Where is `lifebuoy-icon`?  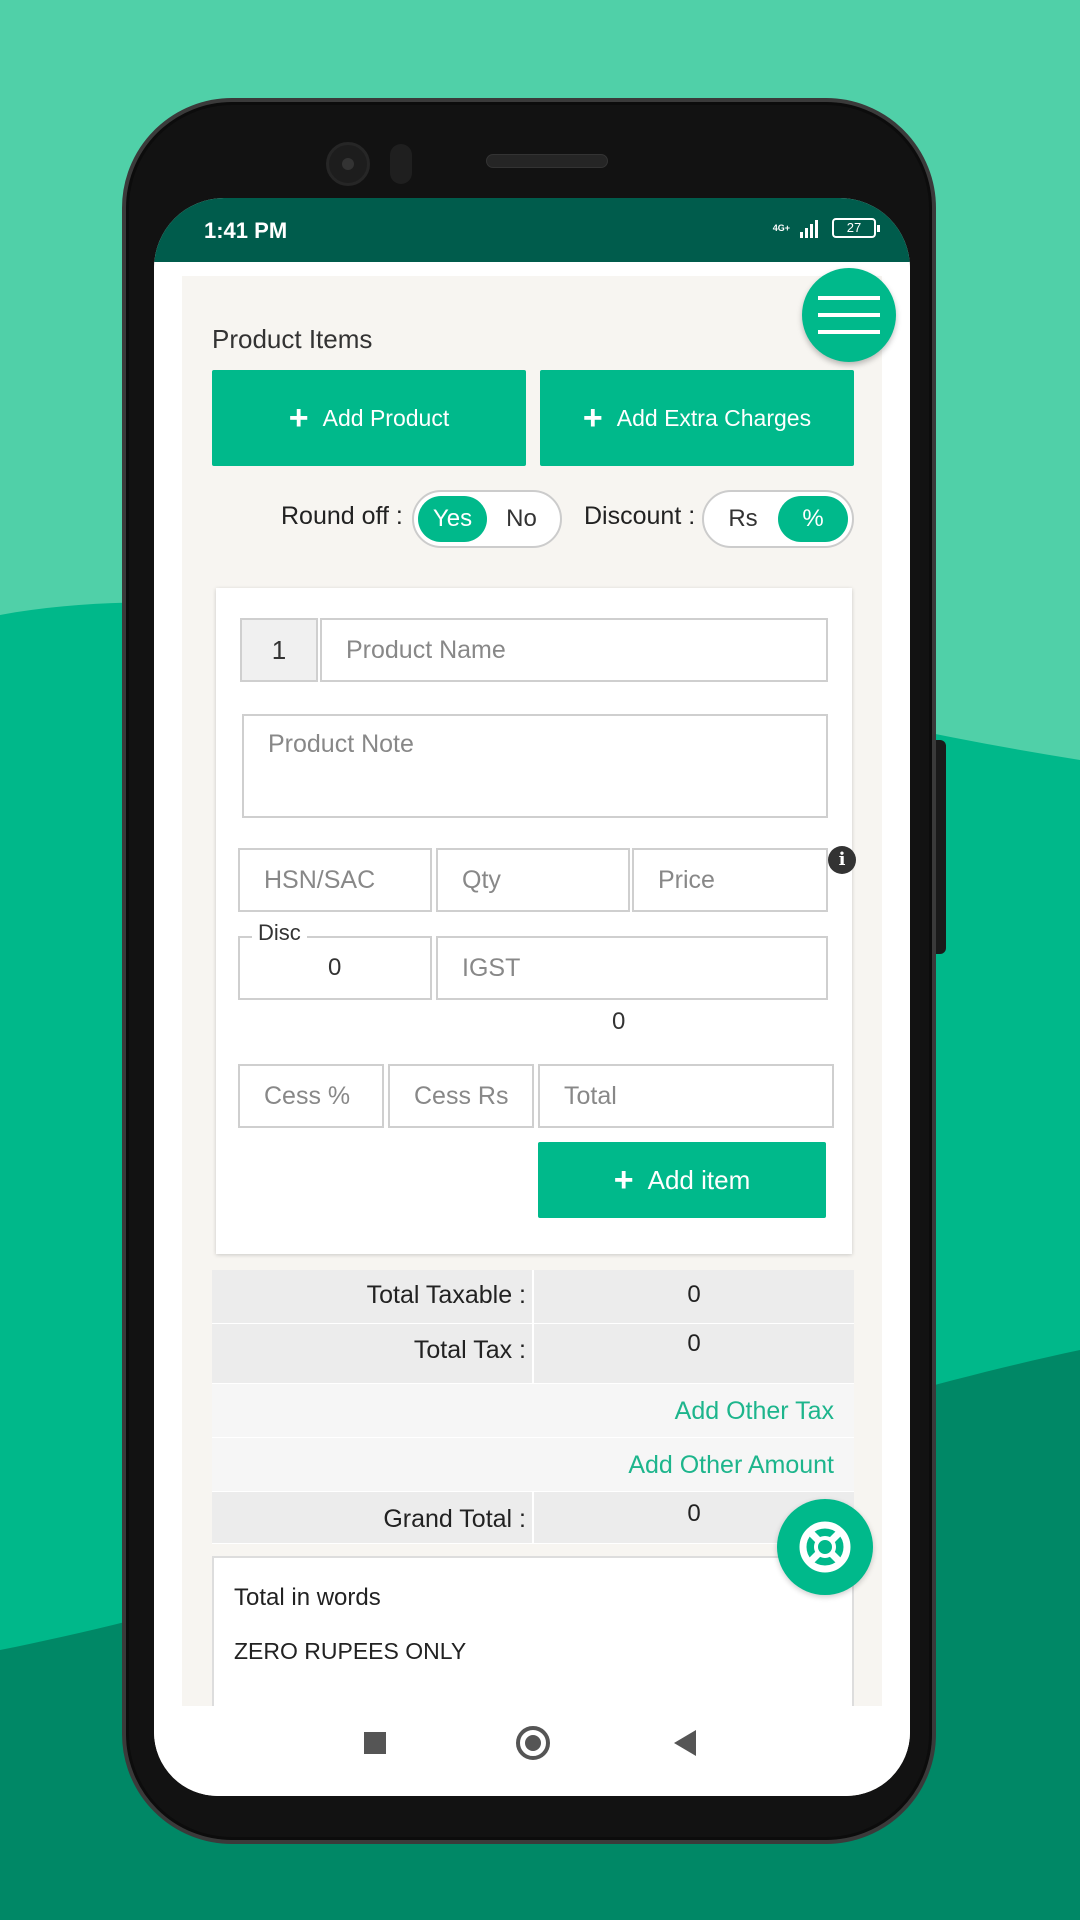
lifebuoy-icon is located at coordinates (825, 1547).